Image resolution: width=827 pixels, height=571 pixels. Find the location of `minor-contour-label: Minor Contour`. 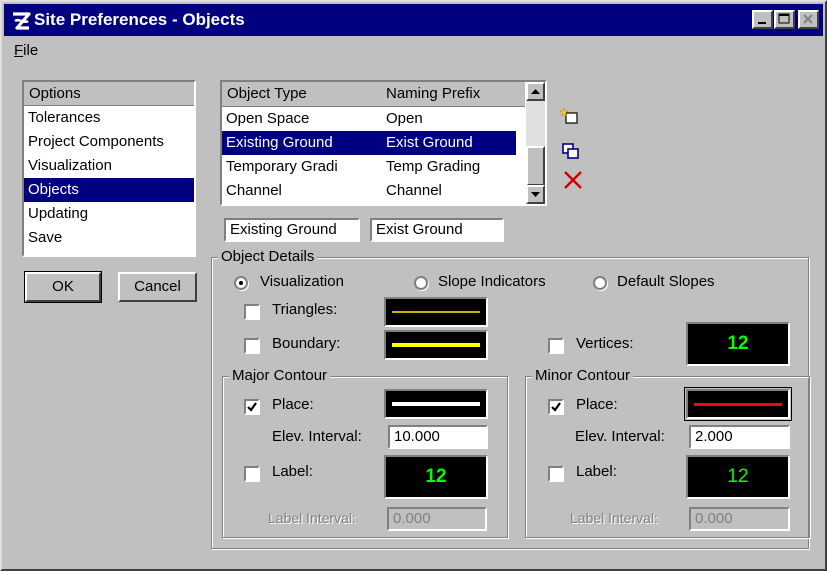

minor-contour-label: Minor Contour is located at coordinates (583, 376).